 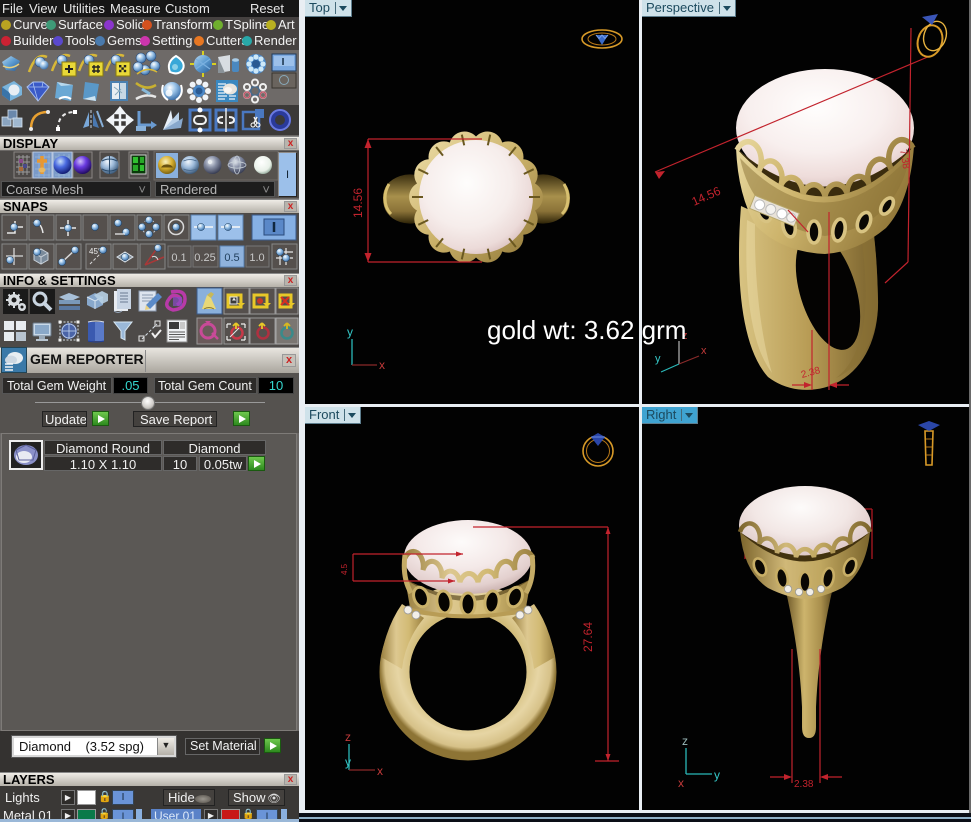 I want to click on svg-text: 0.1, so click(x=178, y=258).